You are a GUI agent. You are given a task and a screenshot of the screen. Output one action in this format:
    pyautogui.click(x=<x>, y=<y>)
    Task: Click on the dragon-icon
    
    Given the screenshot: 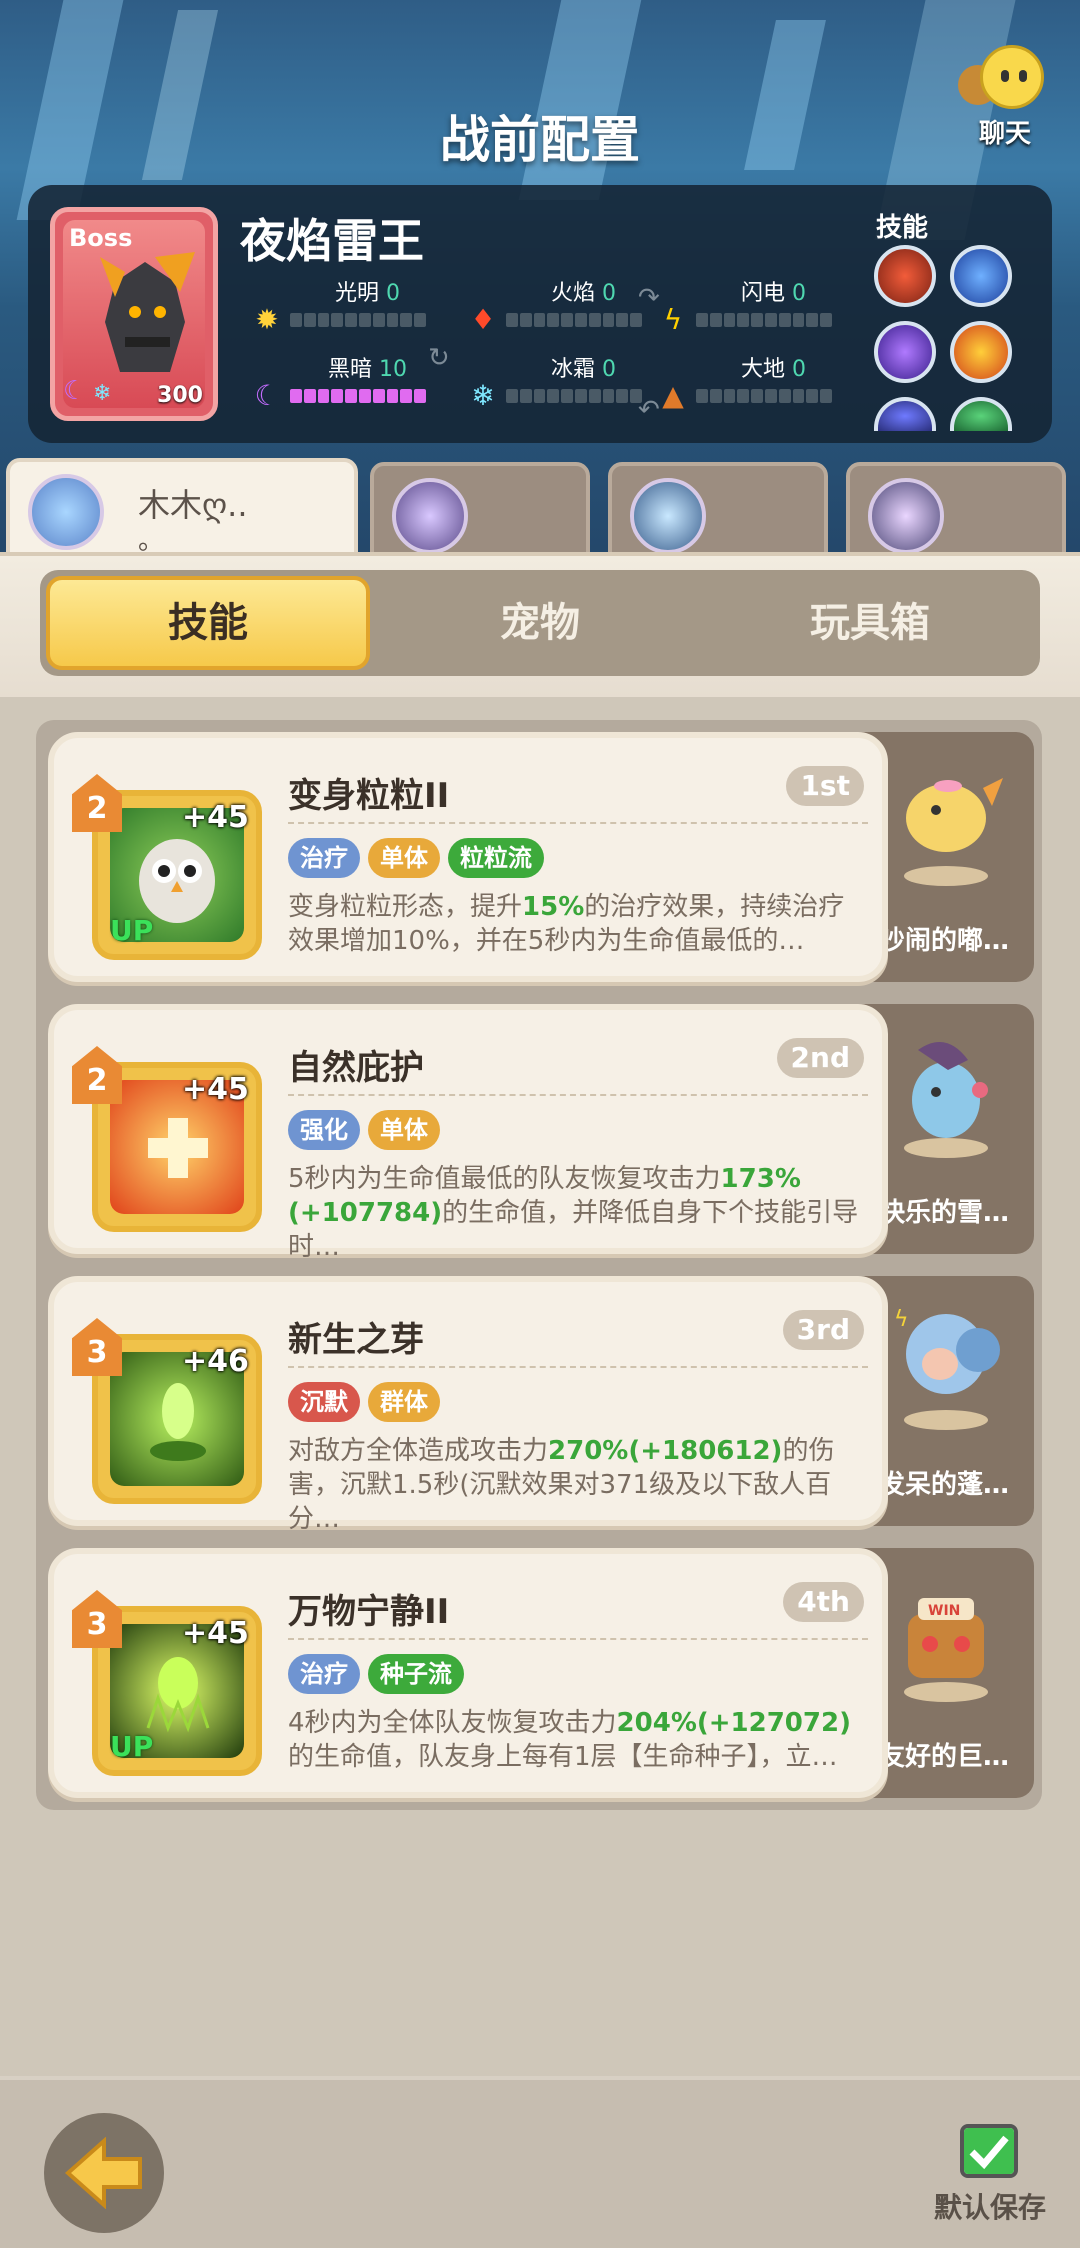 What is the action you would take?
    pyautogui.click(x=147, y=312)
    